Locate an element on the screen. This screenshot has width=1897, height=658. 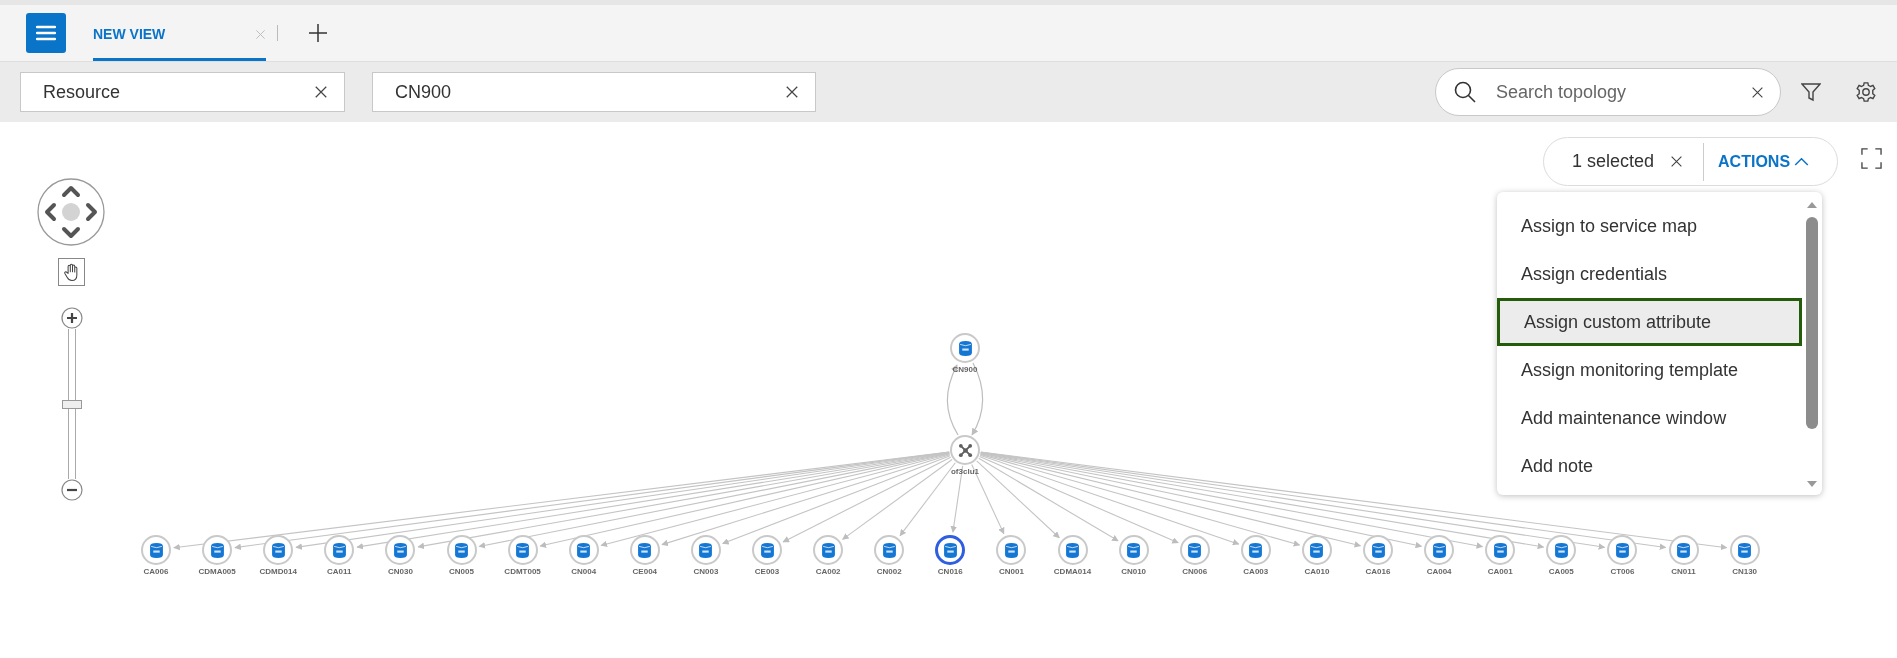
menu-item: Assign credentials is located at coordinates (1649, 274).